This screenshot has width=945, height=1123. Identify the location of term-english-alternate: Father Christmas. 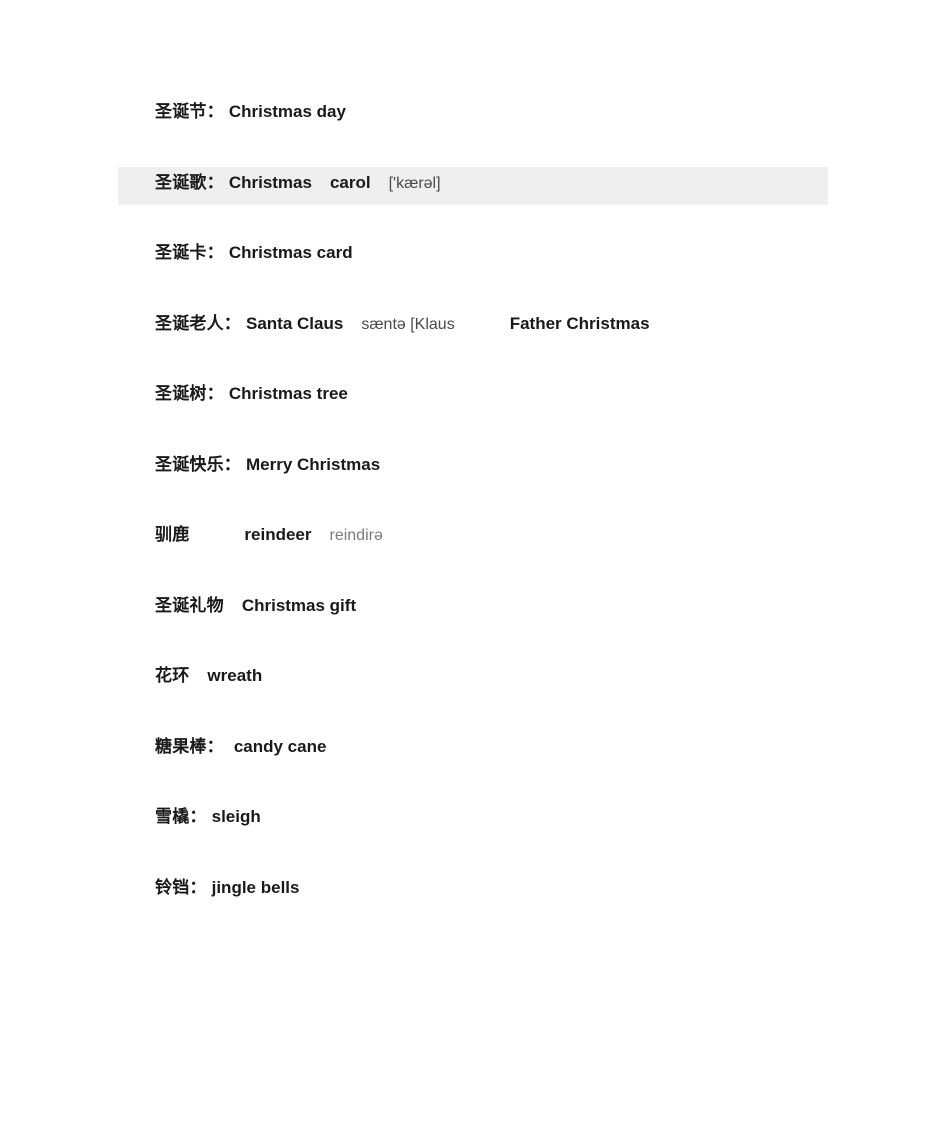
(579, 323).